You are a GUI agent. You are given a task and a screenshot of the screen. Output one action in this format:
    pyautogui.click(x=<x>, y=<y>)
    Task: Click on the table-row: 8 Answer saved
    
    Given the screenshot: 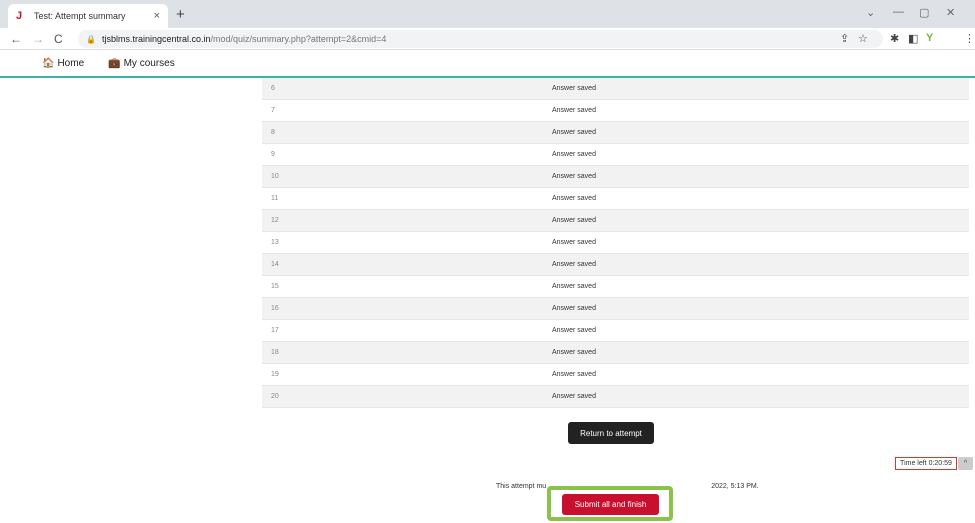 What is the action you would take?
    pyautogui.click(x=615, y=133)
    